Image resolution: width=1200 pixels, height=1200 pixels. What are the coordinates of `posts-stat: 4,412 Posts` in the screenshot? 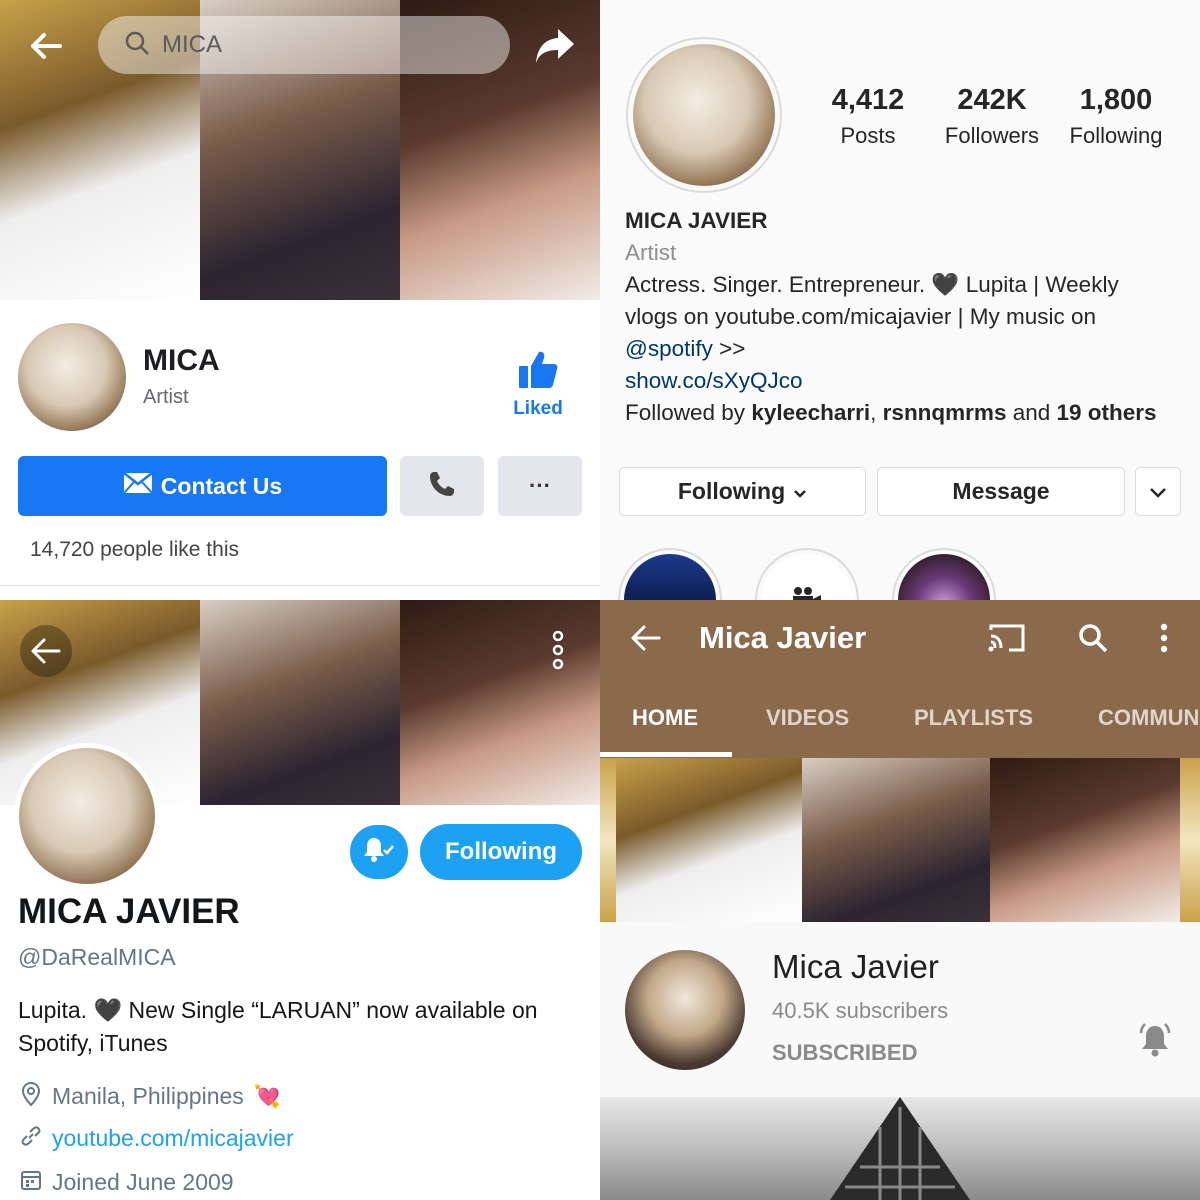 It's located at (868, 116).